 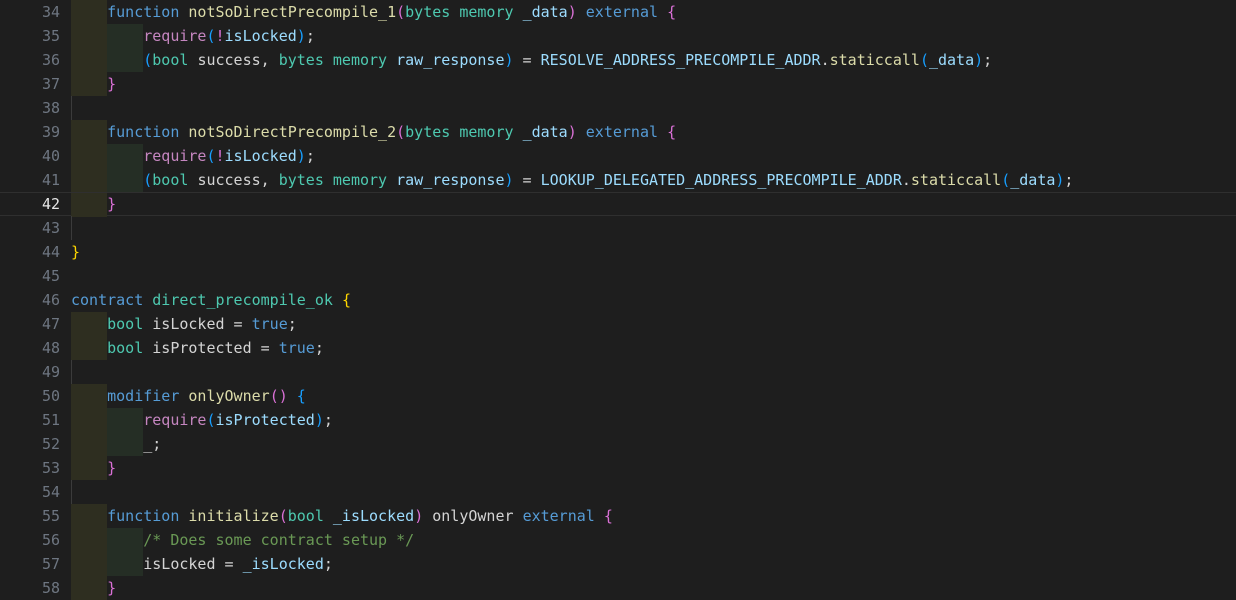 What do you see at coordinates (30, 420) in the screenshot?
I see `line-number: 51` at bounding box center [30, 420].